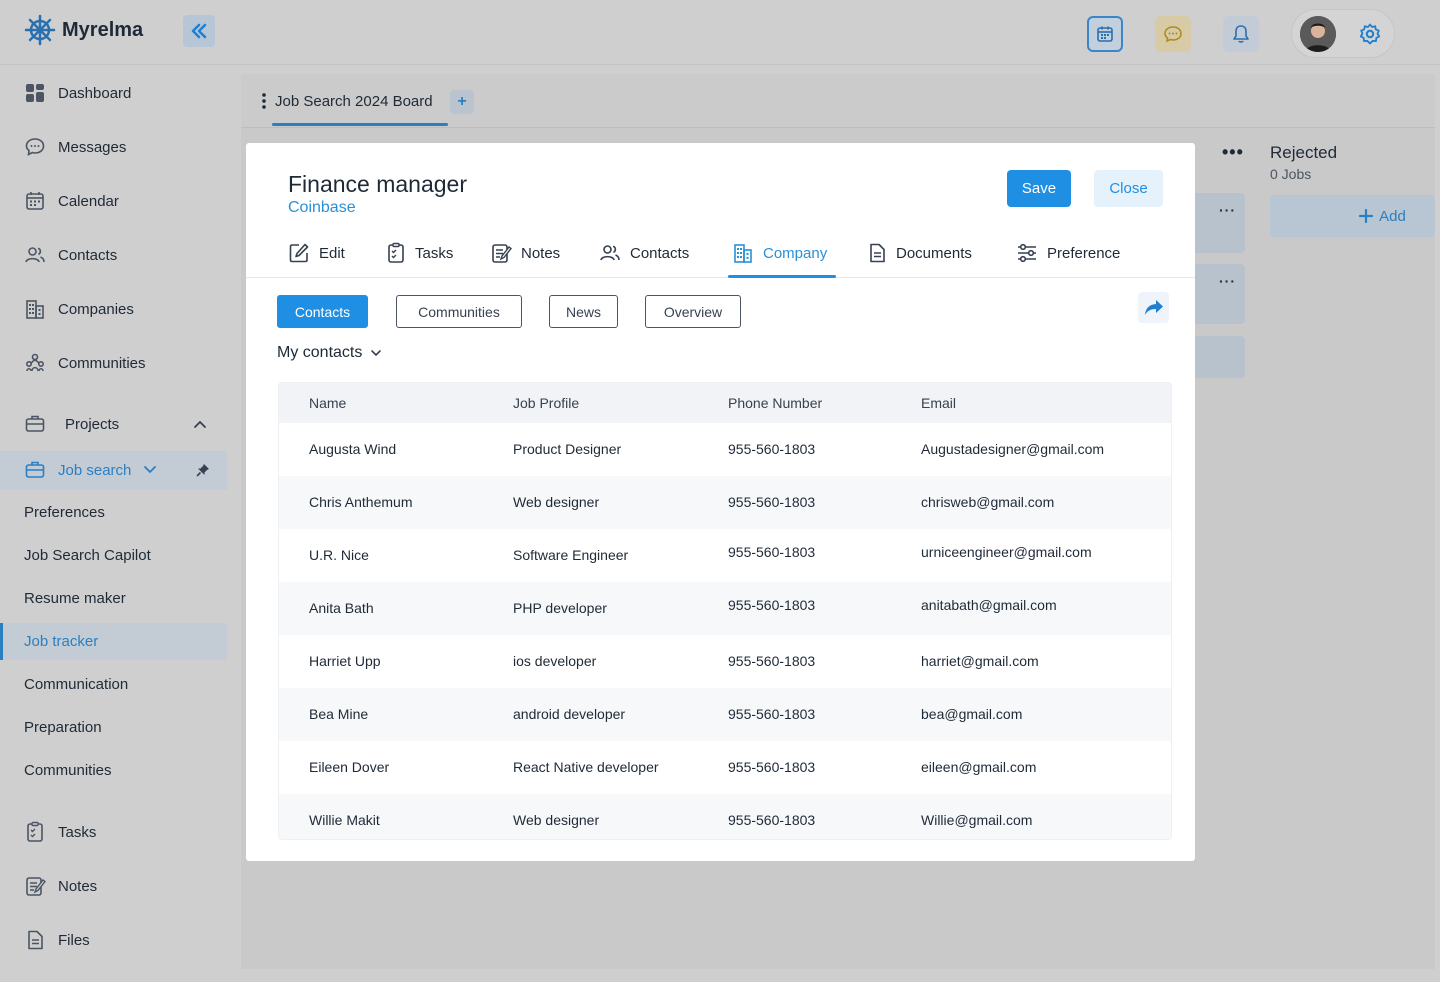 This screenshot has height=982, width=1440. I want to click on sidebar-item-calendar: Calendar, so click(71, 201).